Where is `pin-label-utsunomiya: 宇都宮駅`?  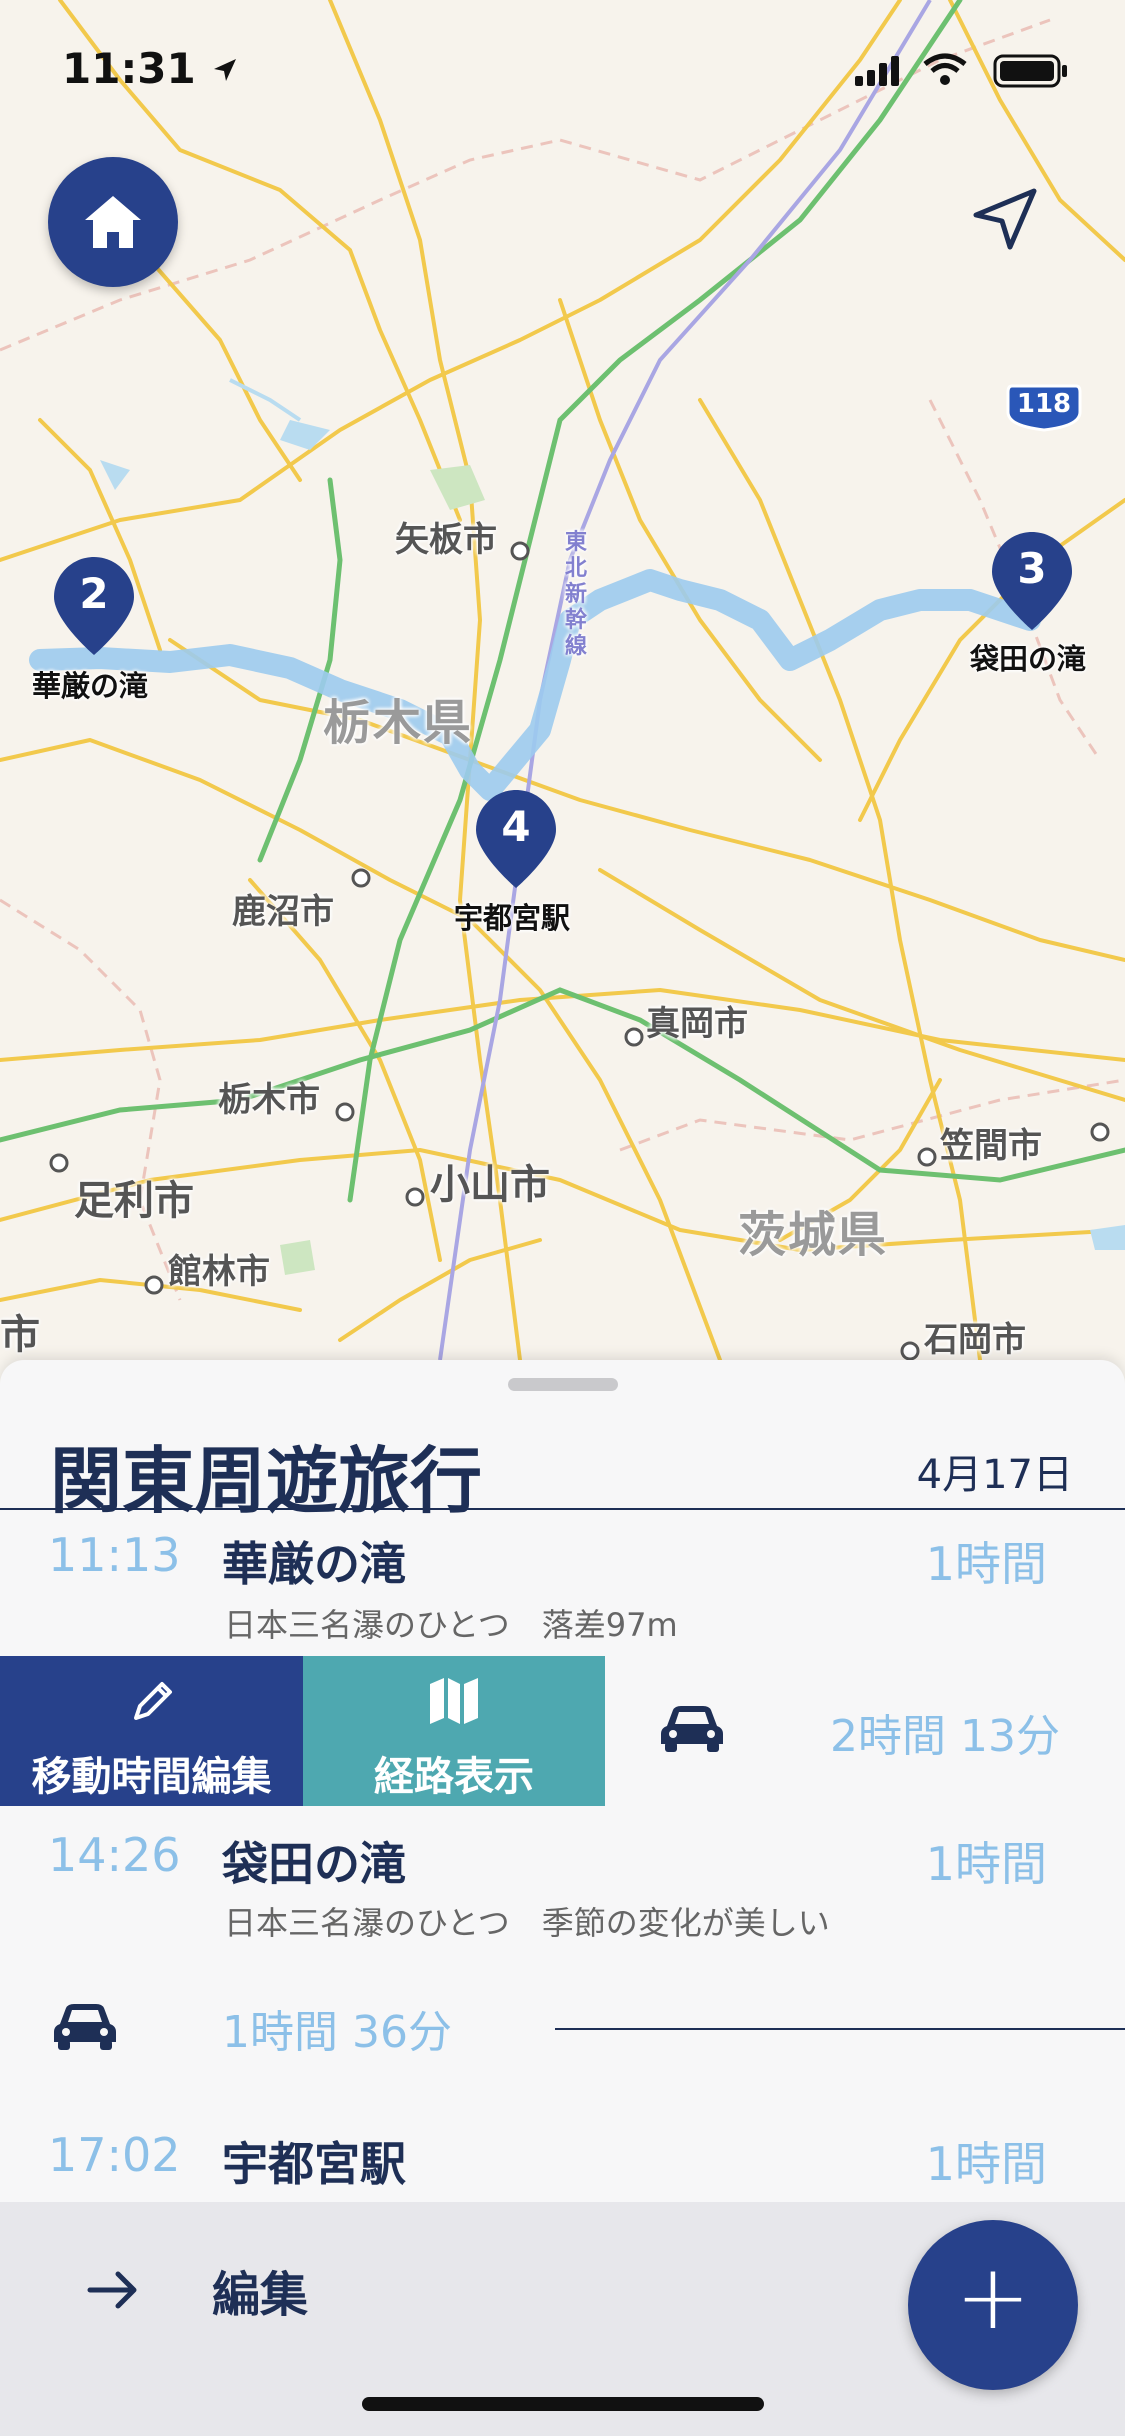
pin-label-utsunomiya: 宇都宮駅 is located at coordinates (512, 918).